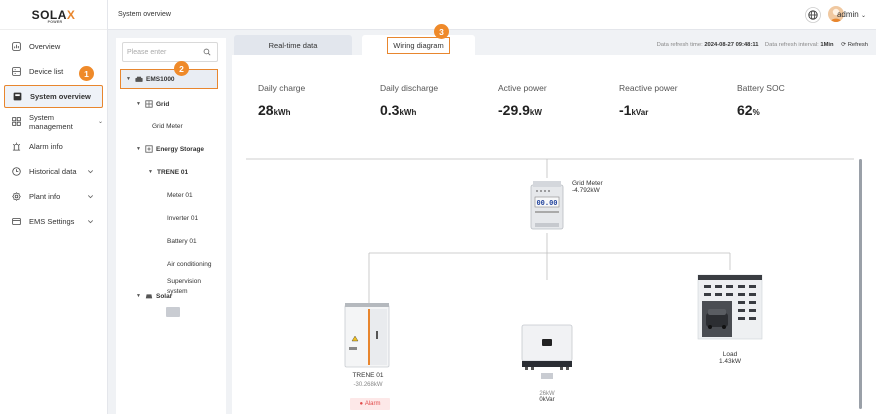 Image resolution: width=876 pixels, height=414 pixels. Describe the element at coordinates (149, 149) in the screenshot. I see `energy-storage-icon` at that location.